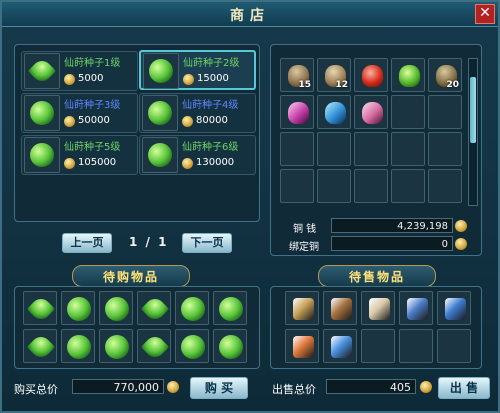 The width and height of the screenshot is (500, 413). I want to click on scroll-icon, so click(372, 113).